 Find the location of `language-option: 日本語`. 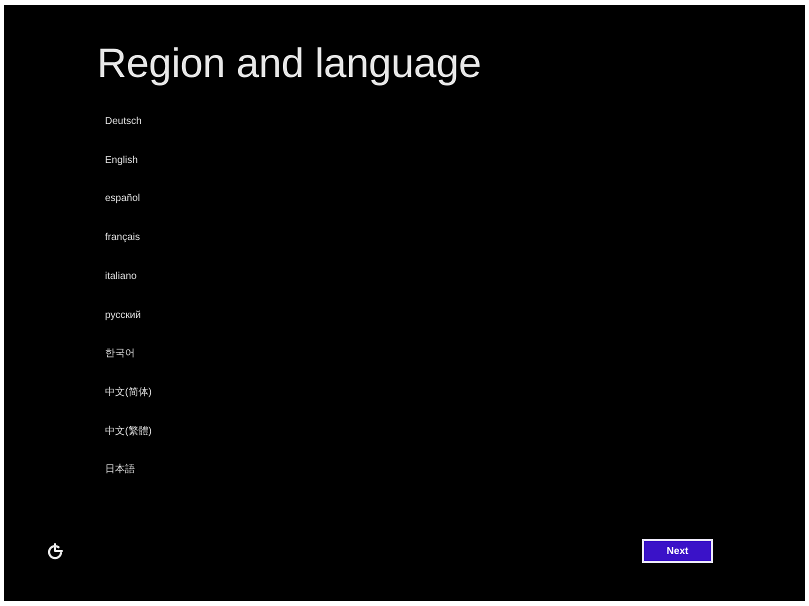

language-option: 日本語 is located at coordinates (120, 470).